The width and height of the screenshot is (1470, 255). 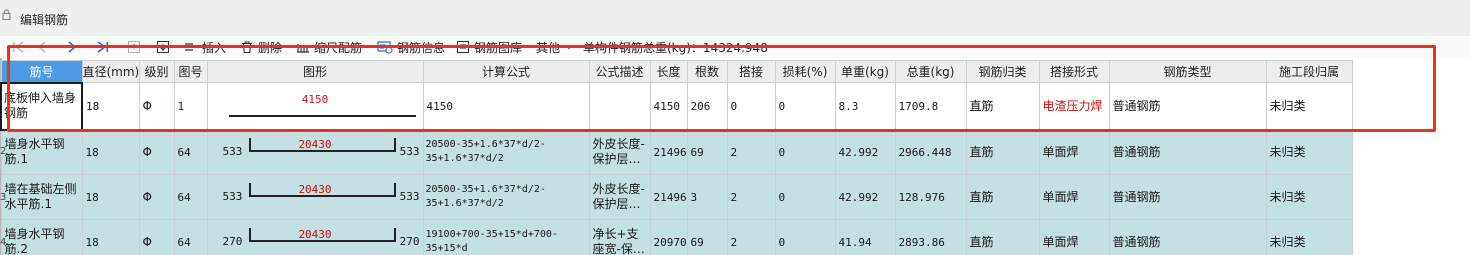 I want to click on shape-cell: 270 20430 270, so click(x=315, y=237).